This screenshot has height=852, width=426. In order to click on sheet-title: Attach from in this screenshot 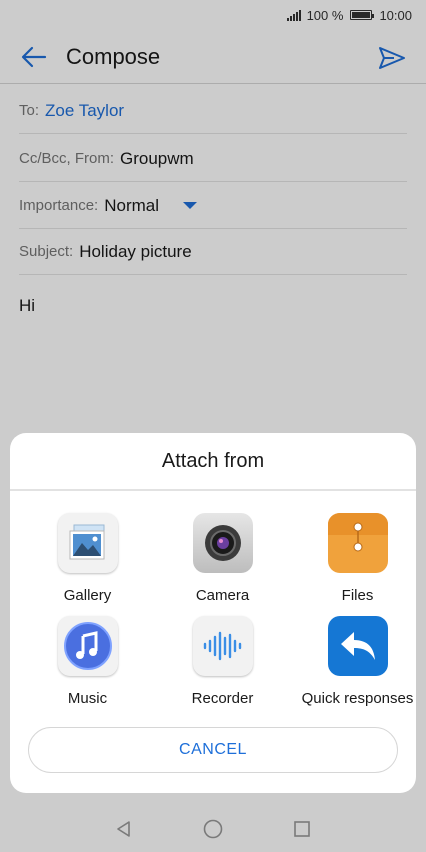, I will do `click(213, 462)`.